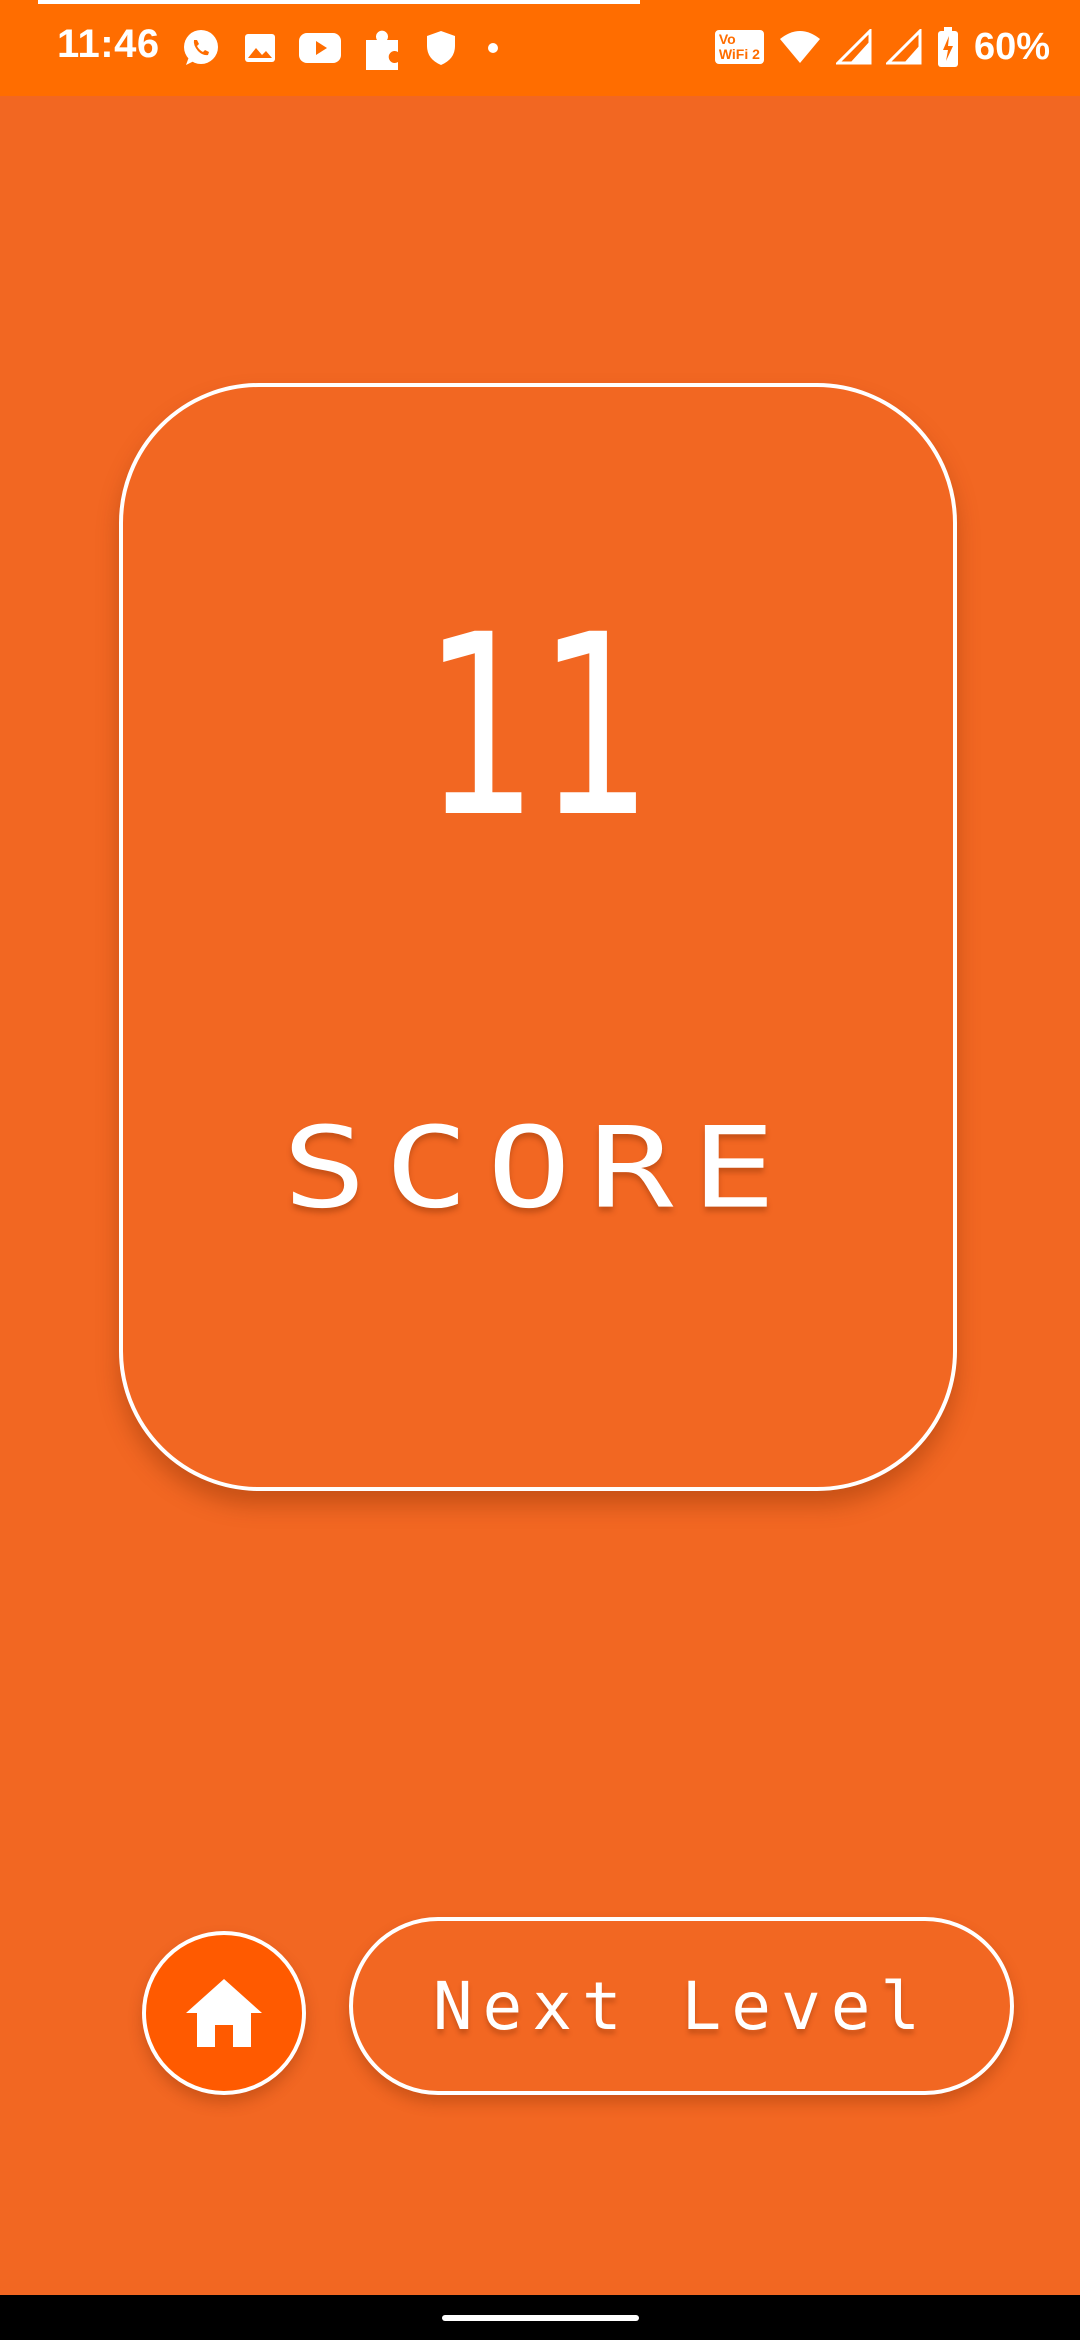 The image size is (1080, 2340). I want to click on notification-icons, so click(344, 48).